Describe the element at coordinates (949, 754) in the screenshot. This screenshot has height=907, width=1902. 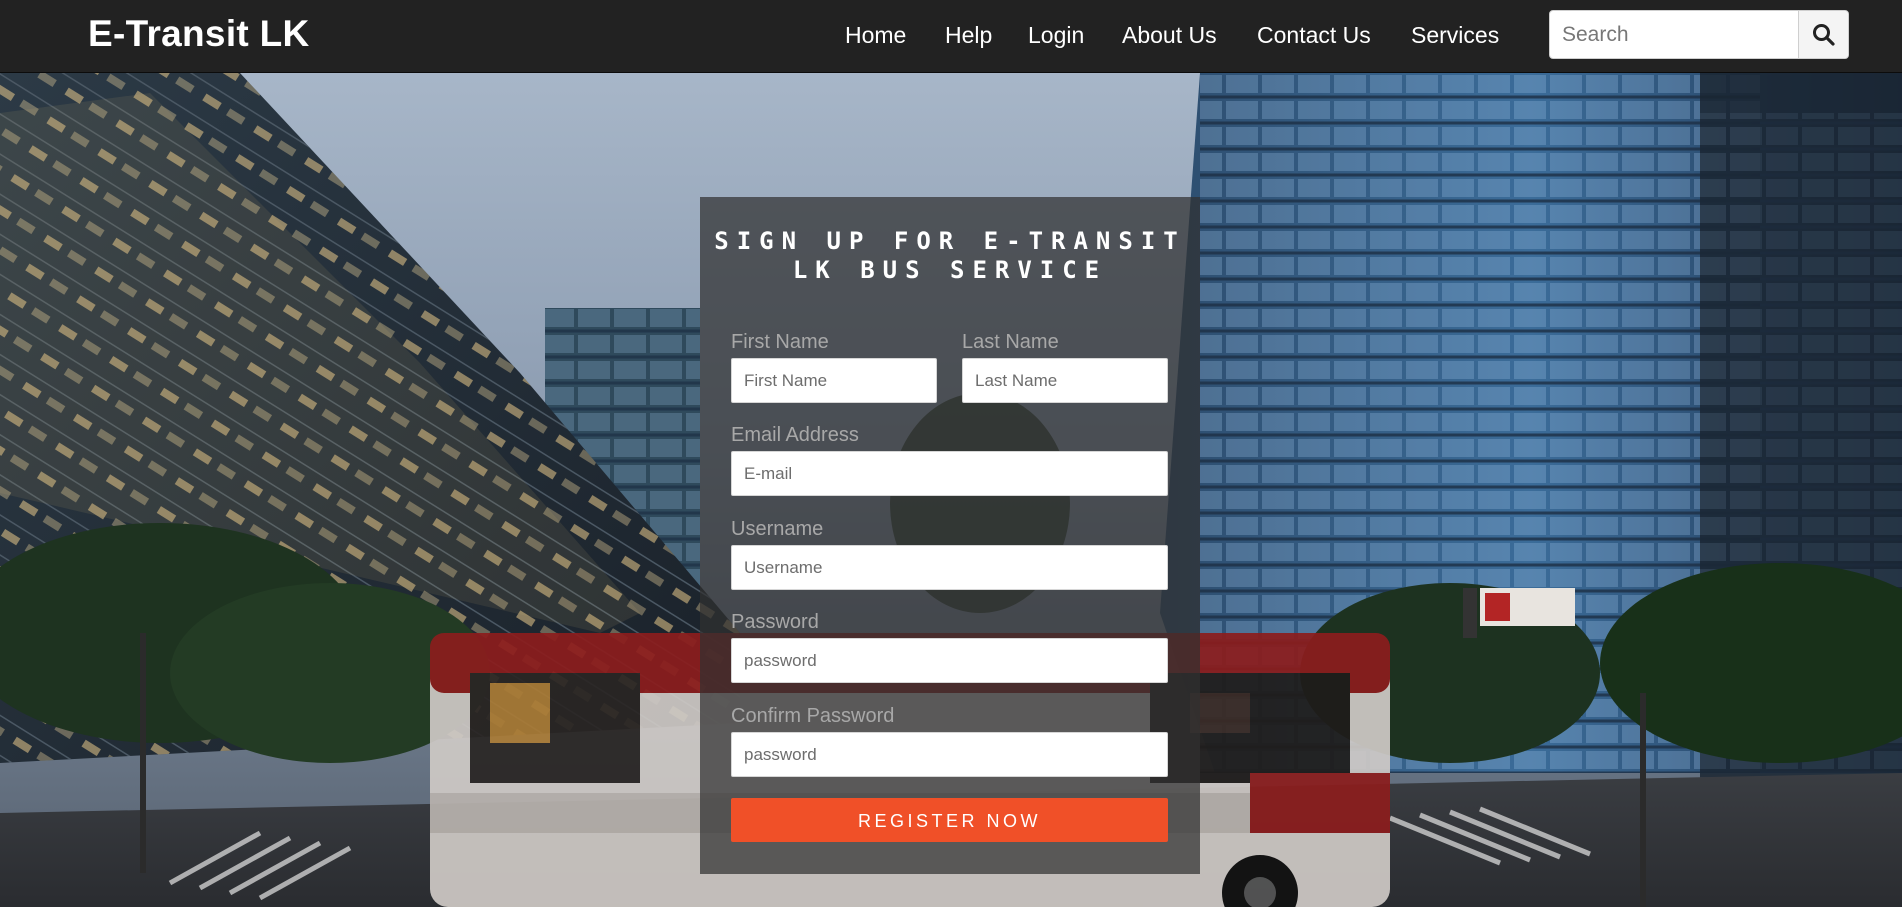
I see `confirm-password-field` at that location.